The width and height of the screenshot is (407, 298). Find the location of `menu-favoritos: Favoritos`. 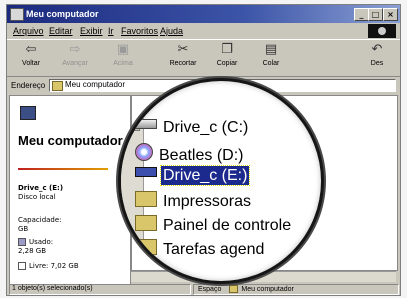

menu-favoritos: Favoritos is located at coordinates (139, 31).